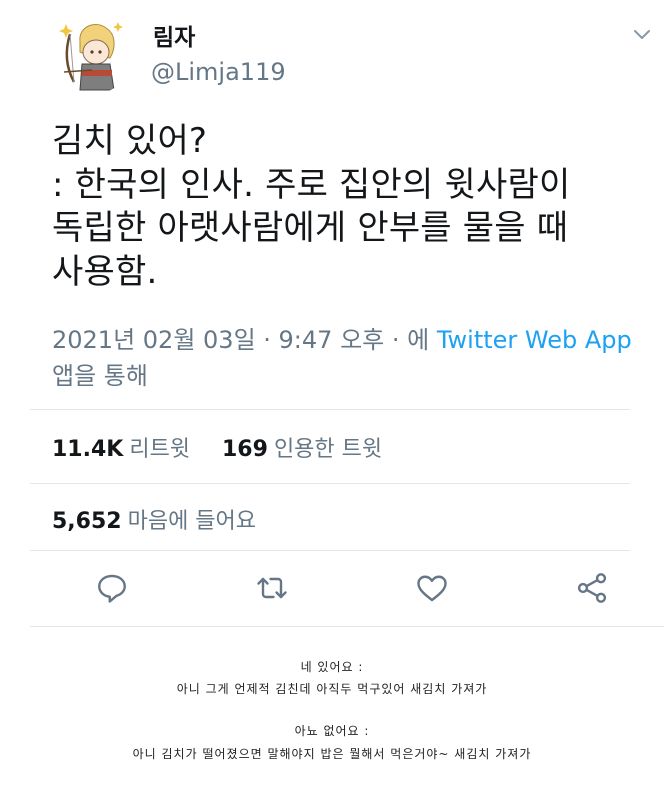 Image resolution: width=664 pixels, height=786 pixels. Describe the element at coordinates (88, 449) in the screenshot. I see `retweet-count: 11.4K` at that location.